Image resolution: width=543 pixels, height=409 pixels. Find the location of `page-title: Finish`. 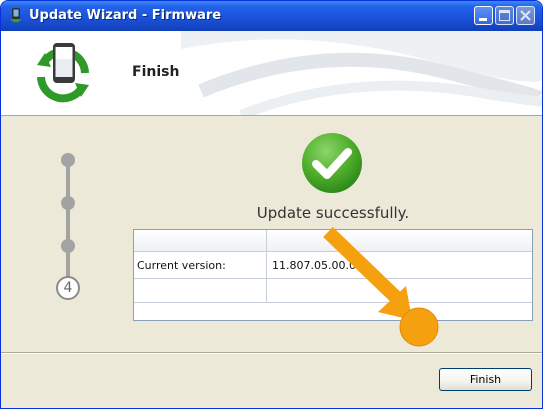

page-title: Finish is located at coordinates (156, 72).